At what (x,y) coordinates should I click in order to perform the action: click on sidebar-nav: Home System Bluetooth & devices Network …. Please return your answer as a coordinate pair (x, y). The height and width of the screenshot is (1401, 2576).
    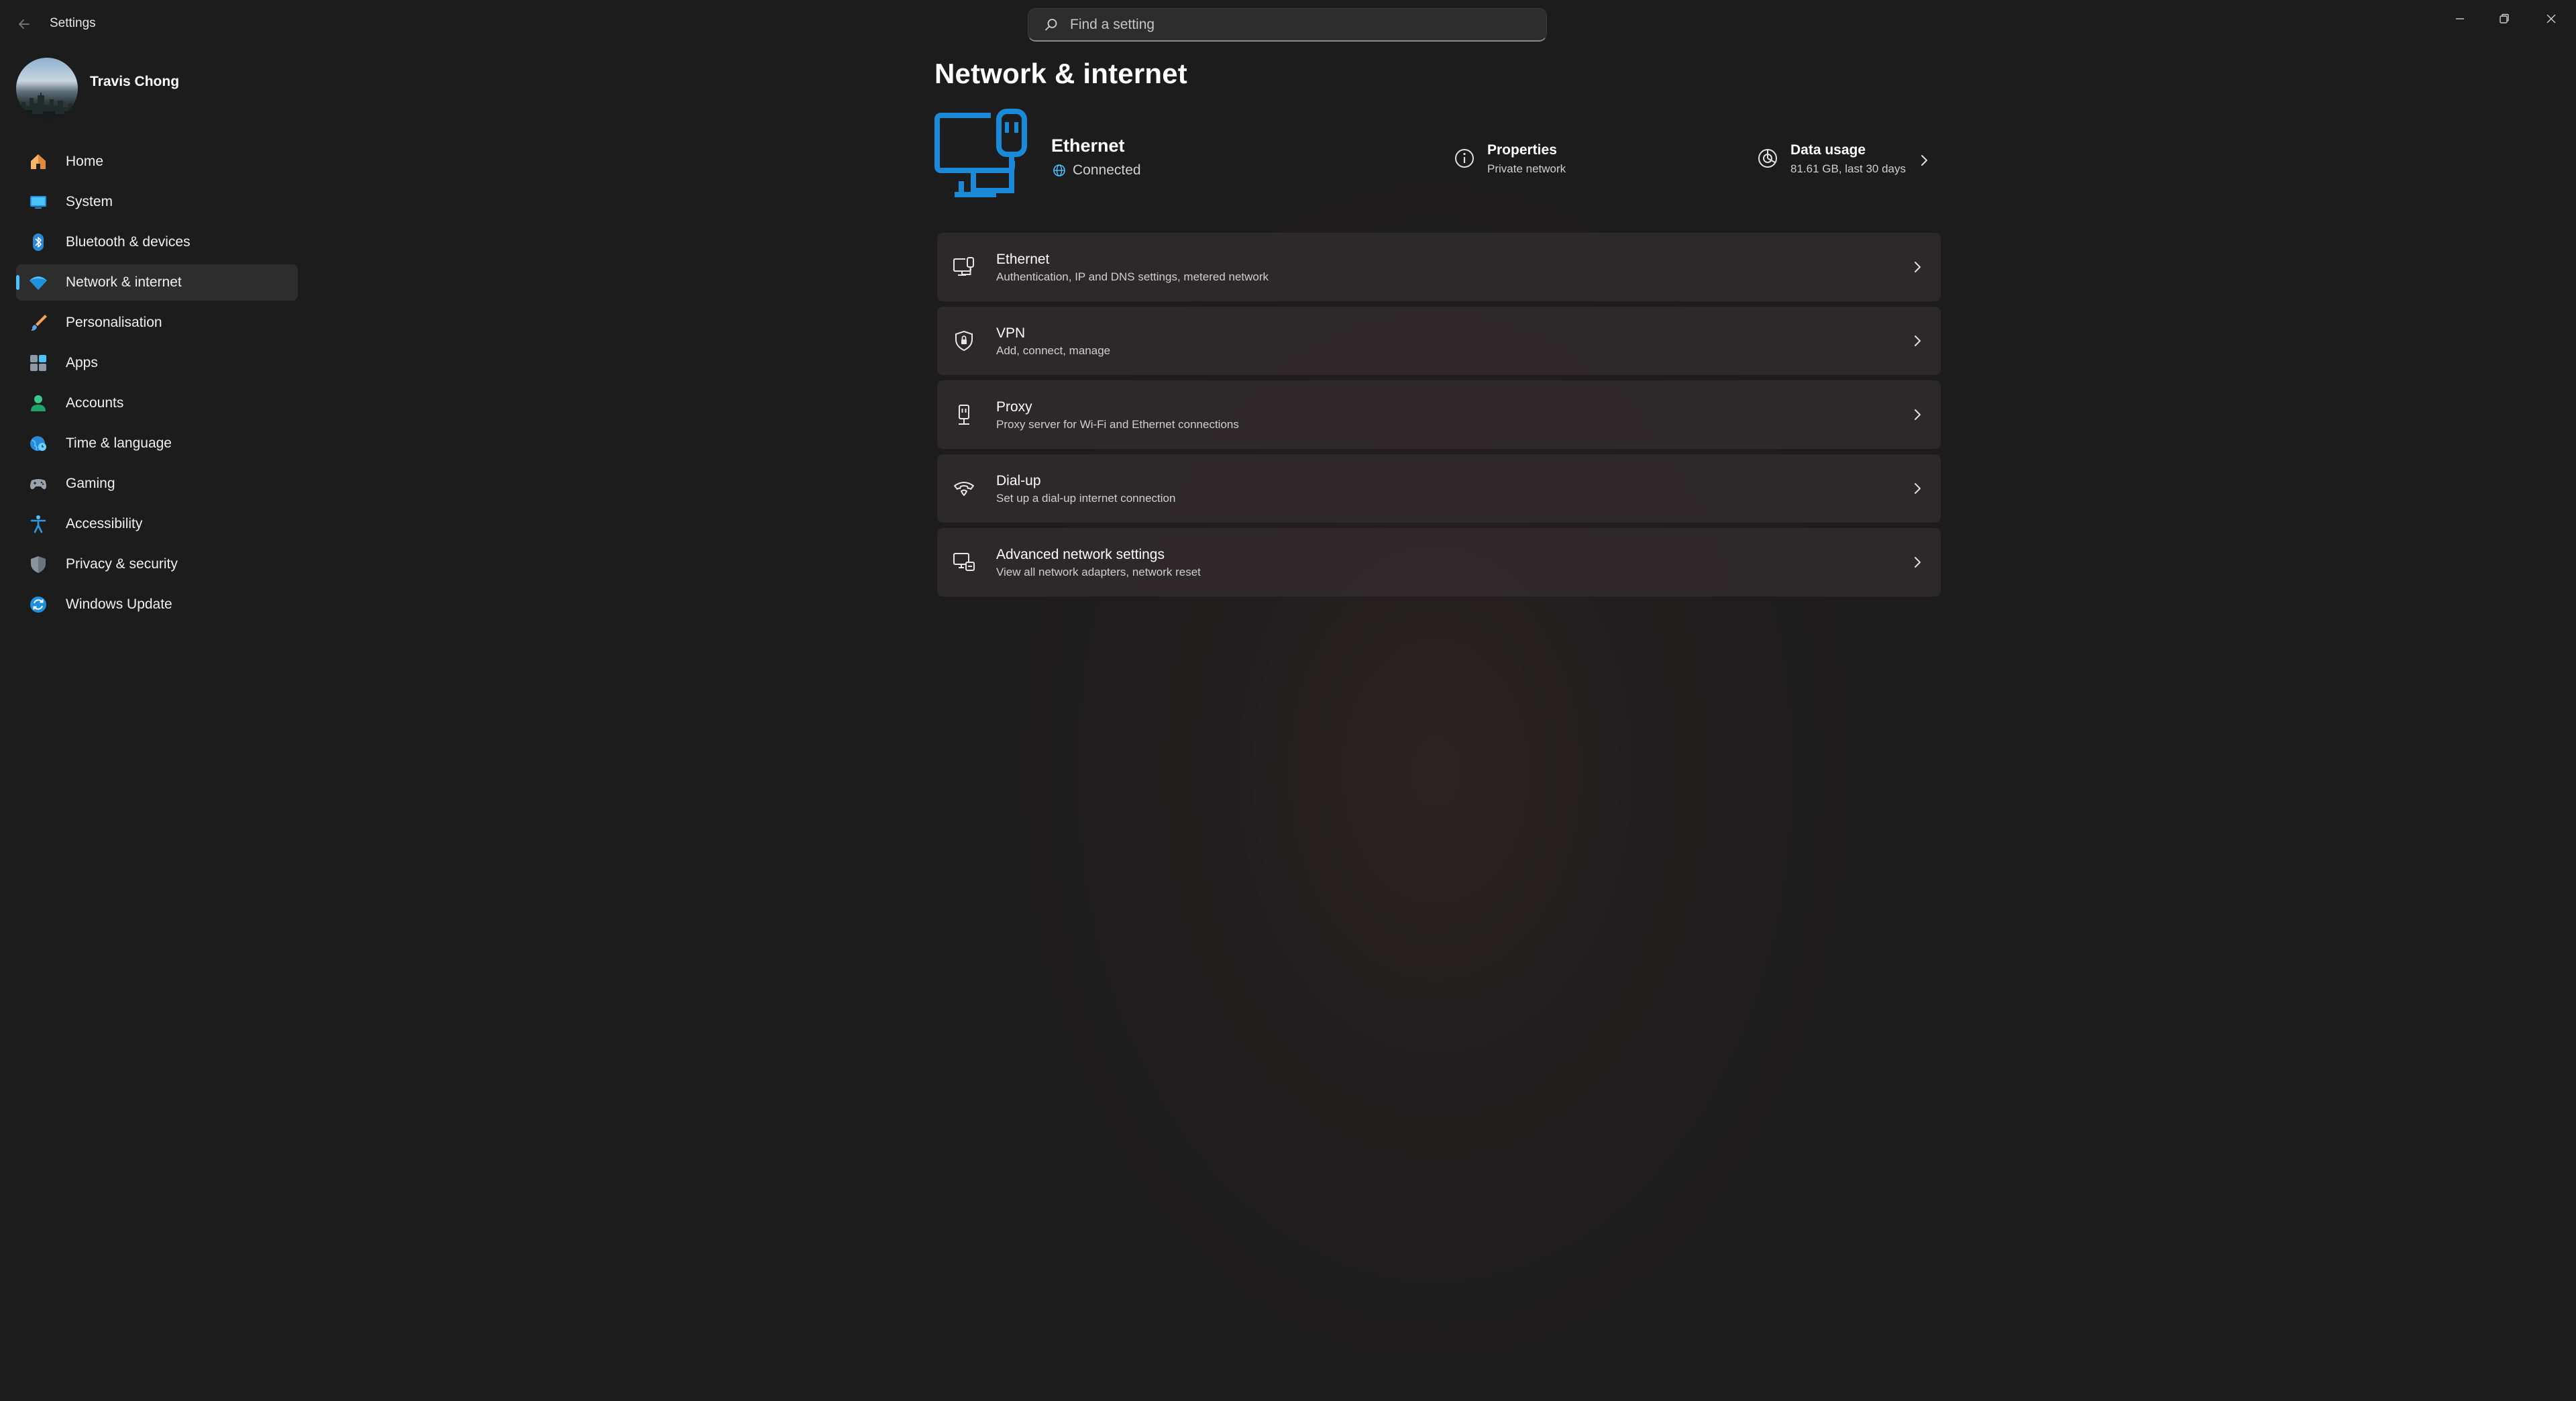
    Looking at the image, I should click on (157, 385).